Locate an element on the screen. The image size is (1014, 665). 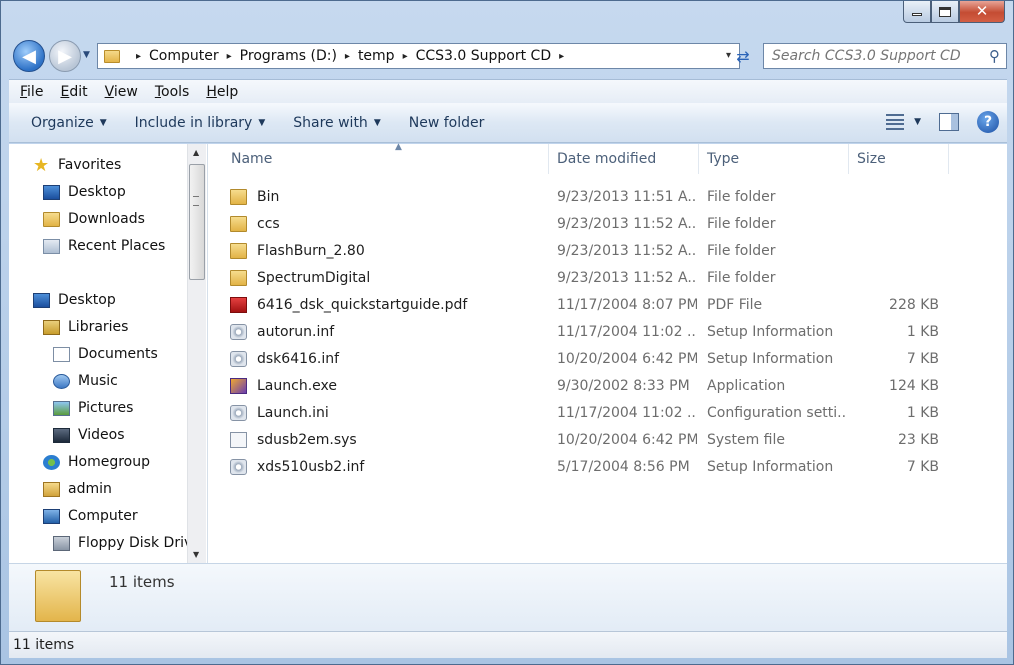
search-input is located at coordinates (874, 56).